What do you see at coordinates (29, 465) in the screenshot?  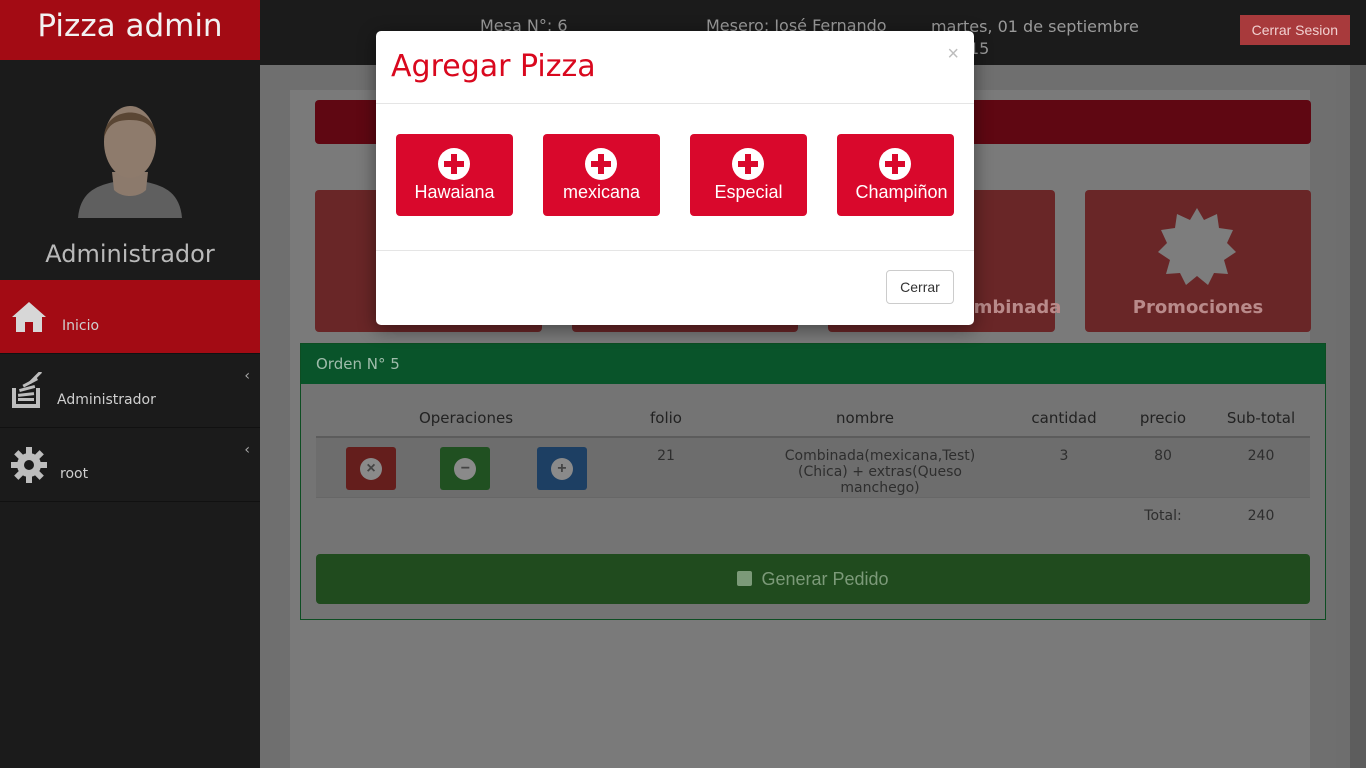 I see `gear-icon` at bounding box center [29, 465].